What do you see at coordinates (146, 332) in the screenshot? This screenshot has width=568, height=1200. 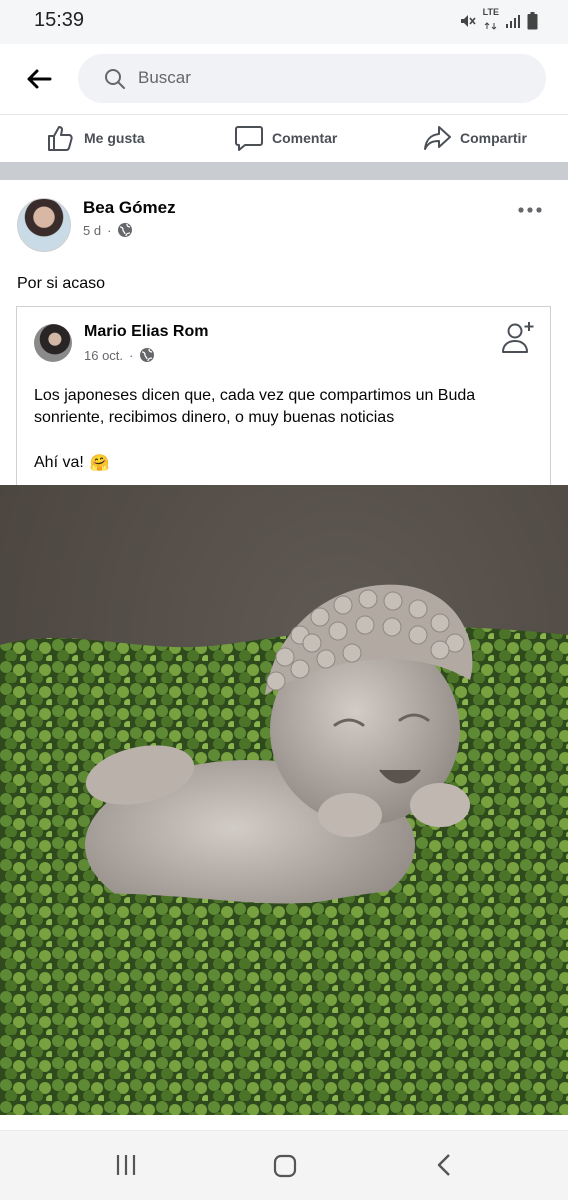 I see `shared-author-name: Mario Elias Rom` at bounding box center [146, 332].